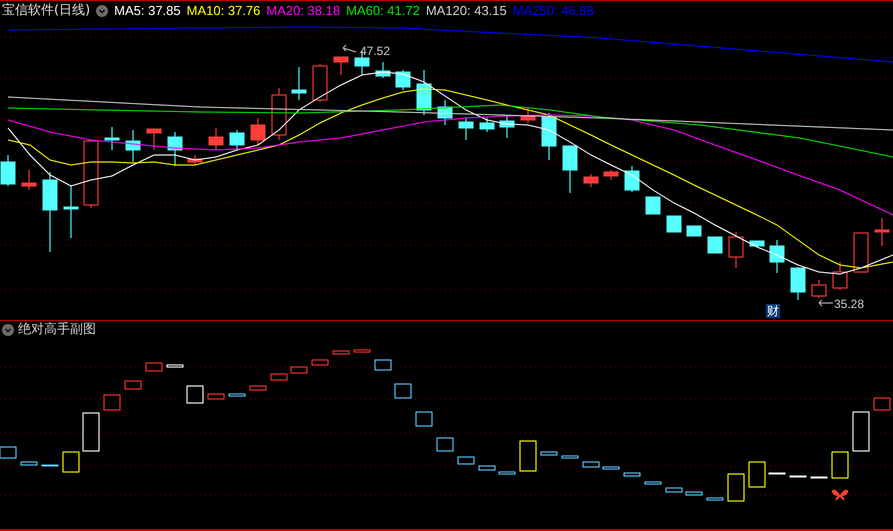  Describe the element at coordinates (303, 10) in the screenshot. I see `ma-legend: MA20: 38.18` at that location.